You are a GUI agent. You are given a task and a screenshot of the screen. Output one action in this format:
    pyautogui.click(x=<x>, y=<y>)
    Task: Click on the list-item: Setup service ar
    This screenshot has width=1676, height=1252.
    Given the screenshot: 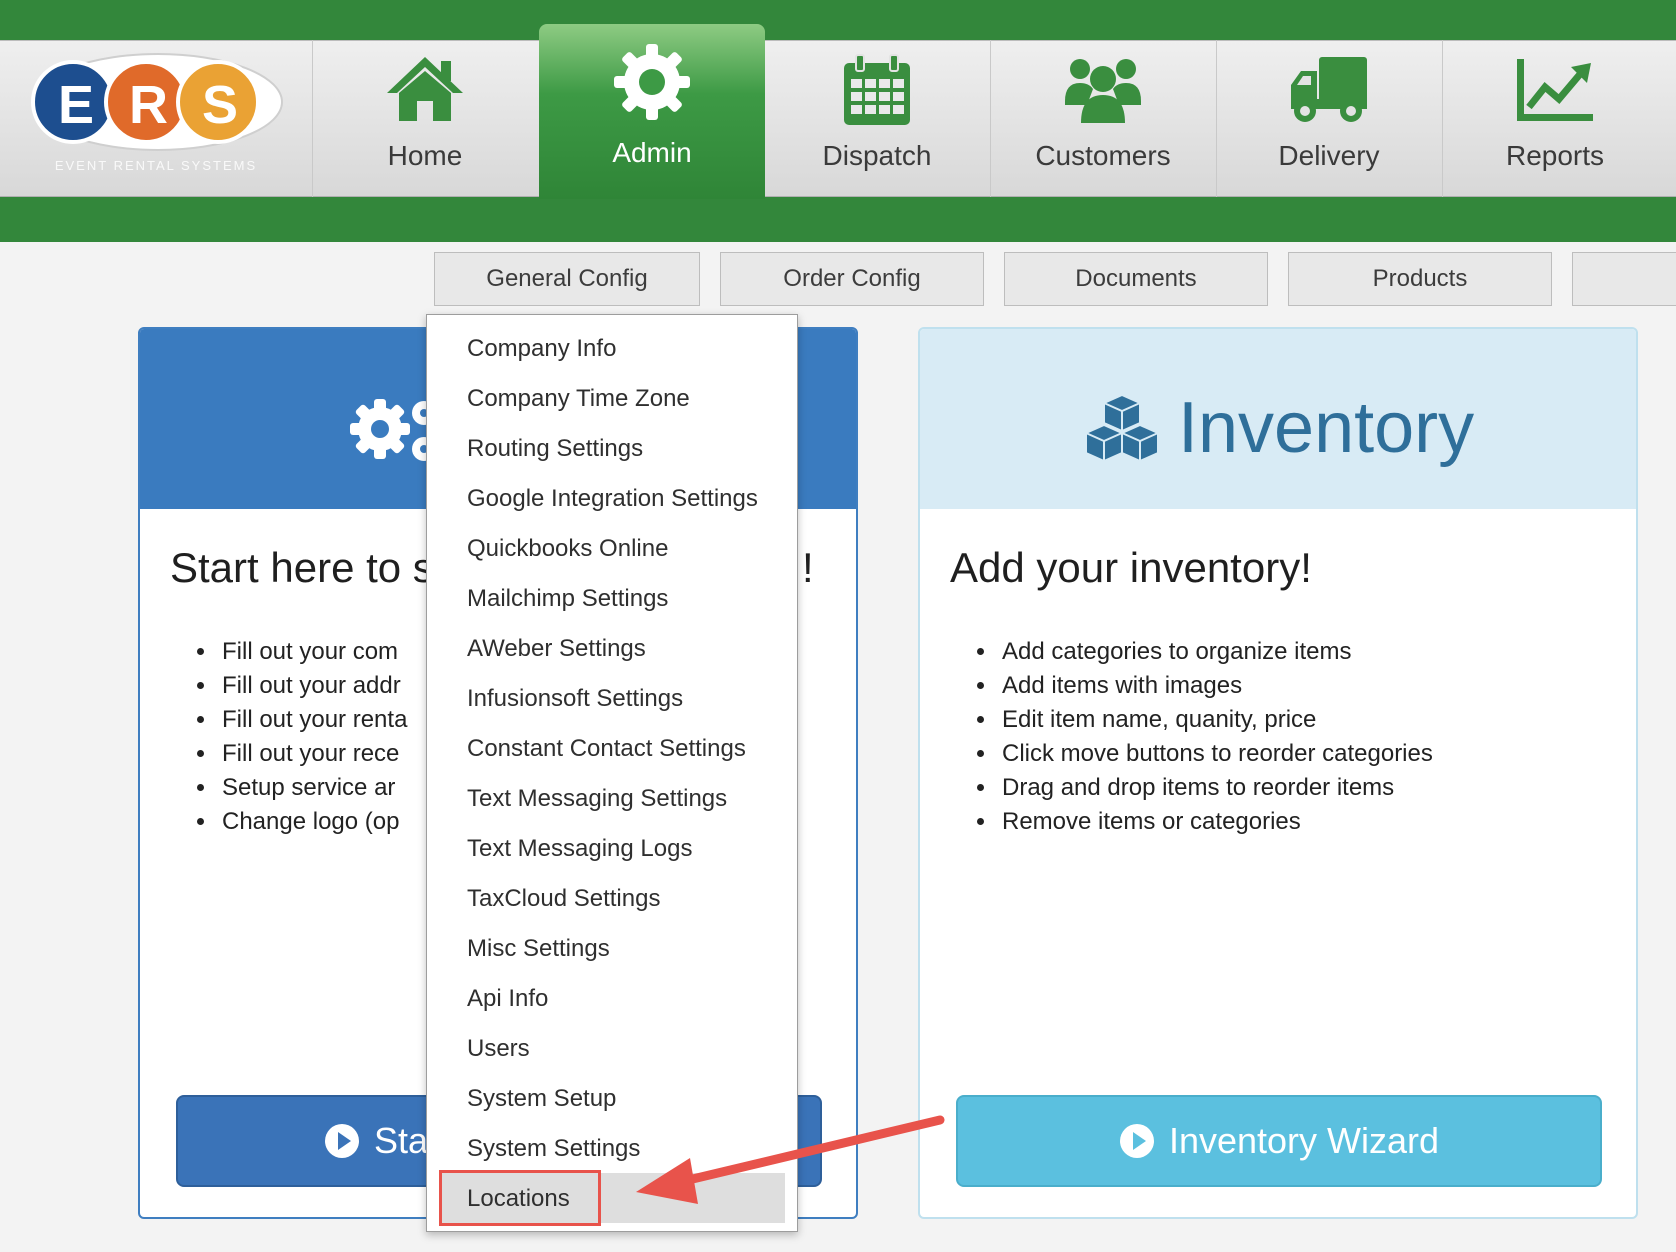 What is the action you would take?
    pyautogui.click(x=312, y=788)
    